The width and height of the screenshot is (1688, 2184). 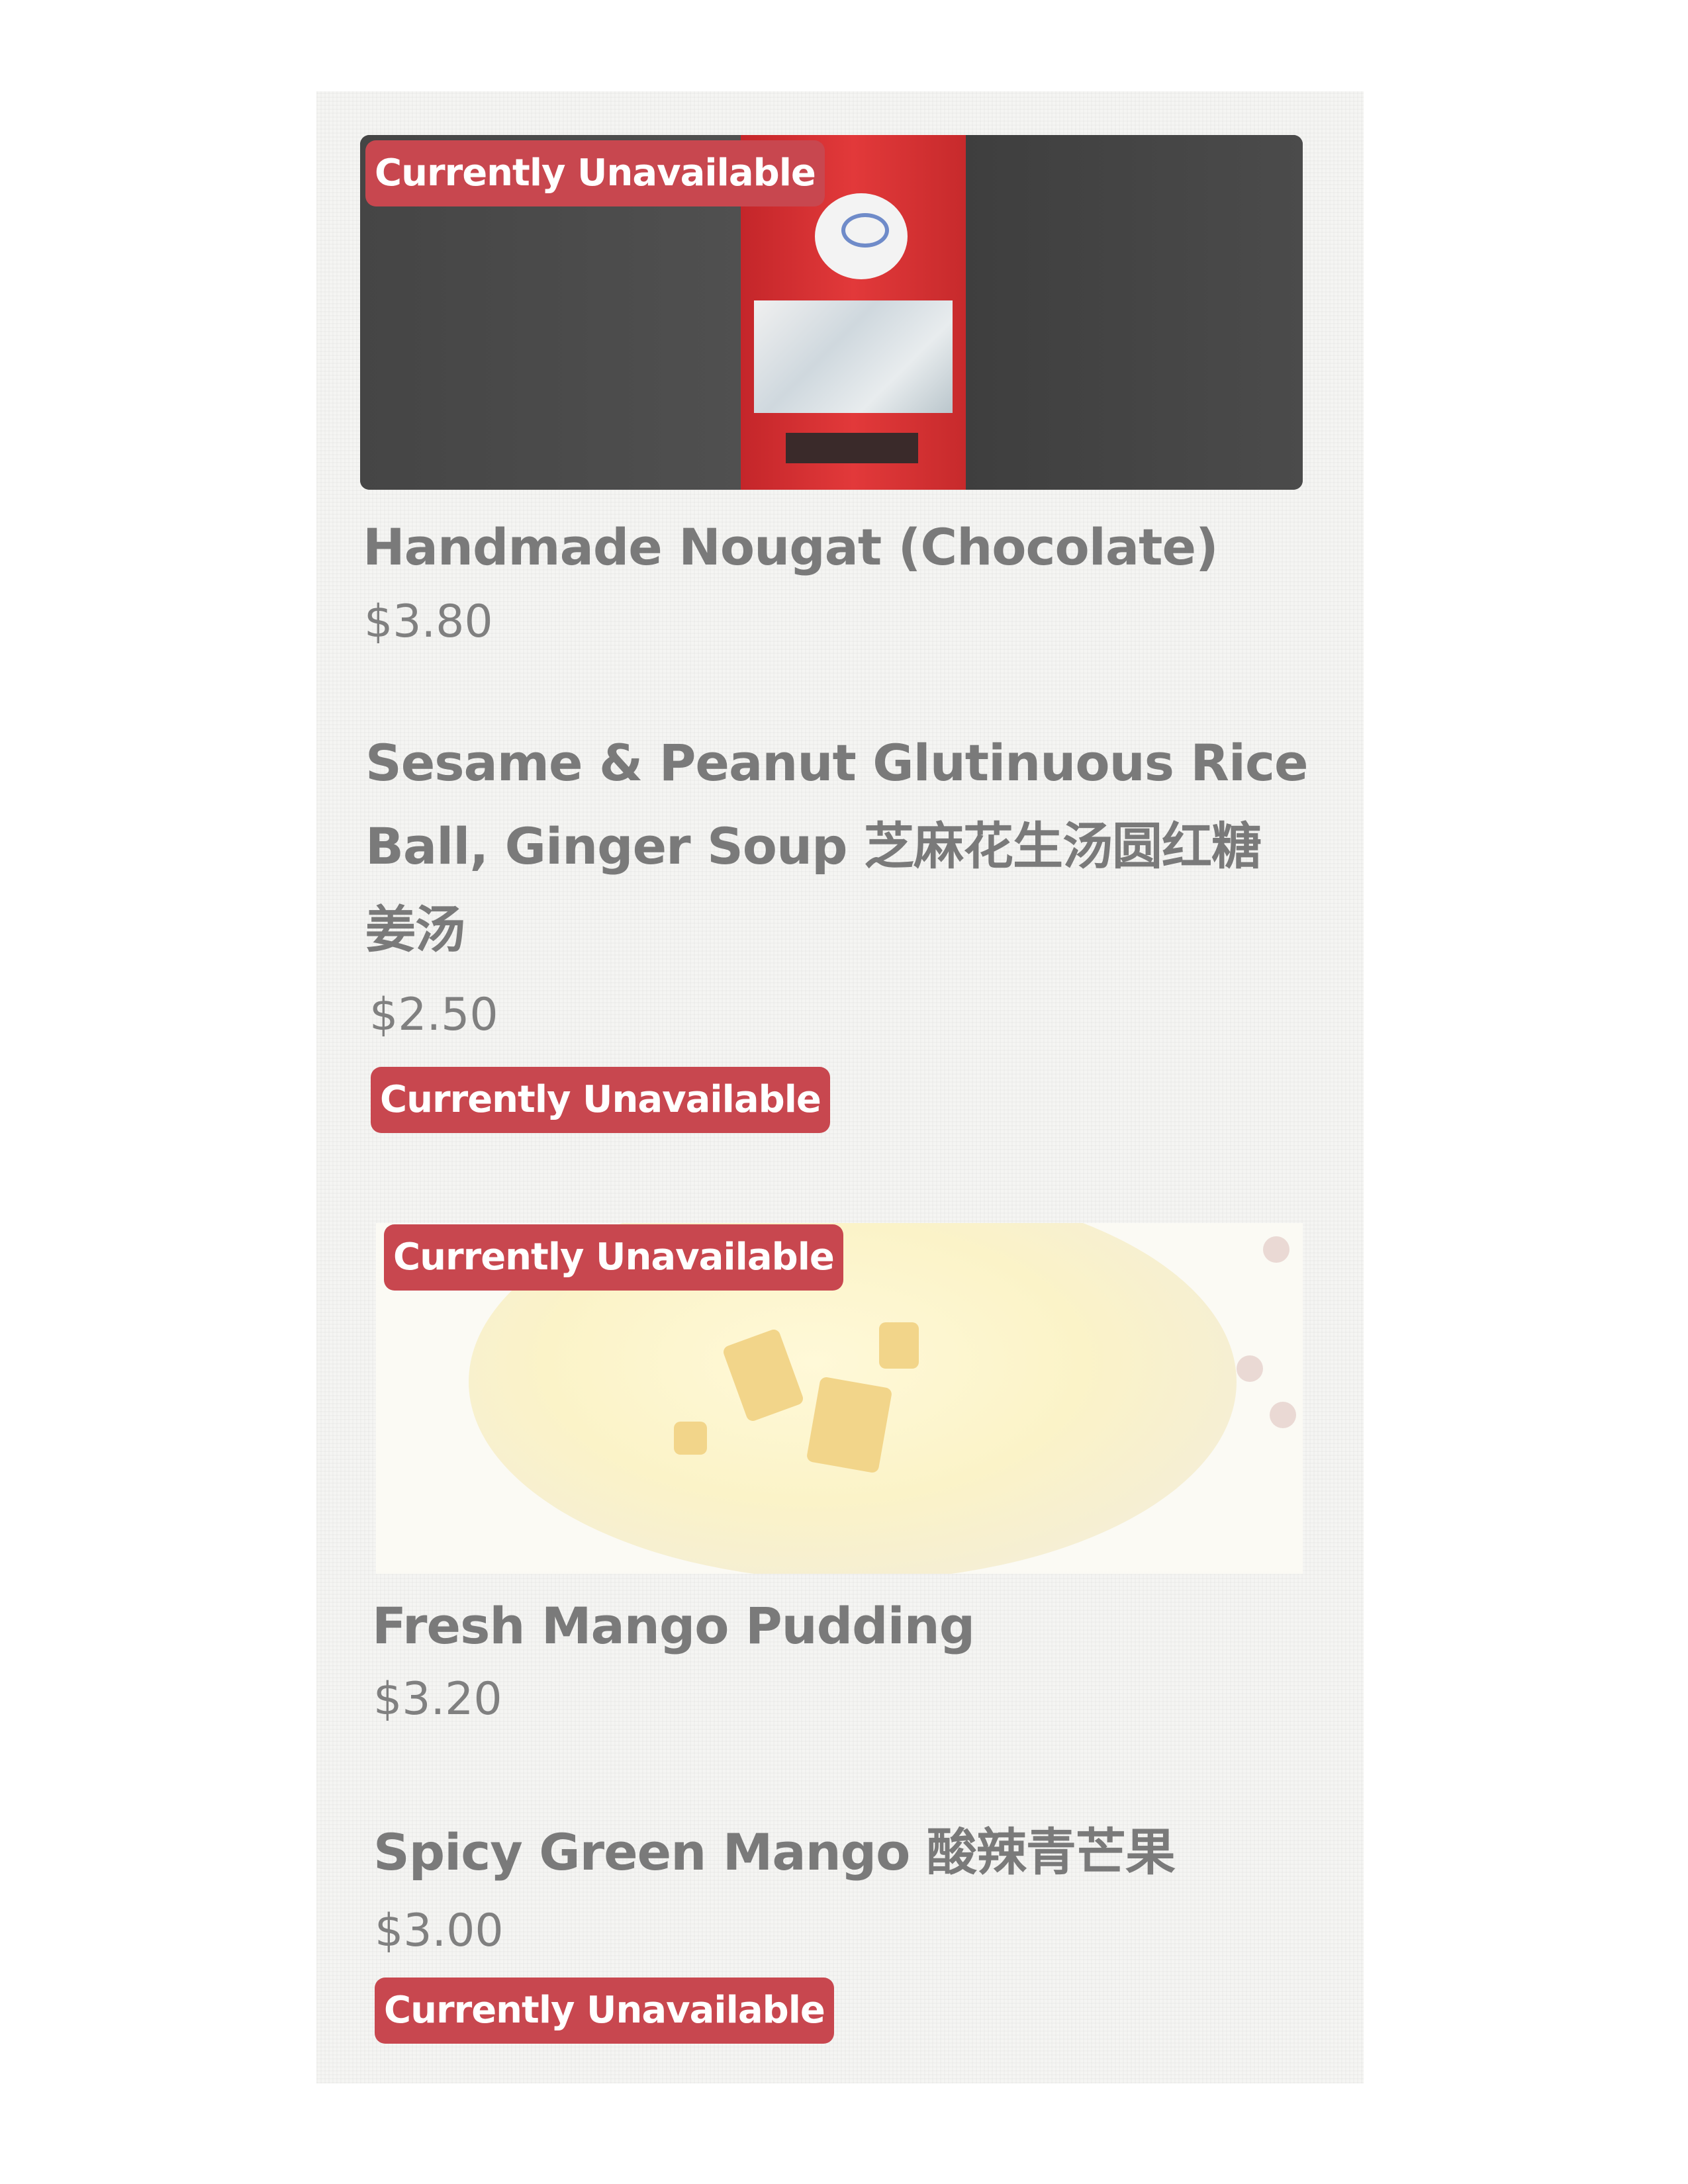 I want to click on item-price: $3.00, so click(x=439, y=1931).